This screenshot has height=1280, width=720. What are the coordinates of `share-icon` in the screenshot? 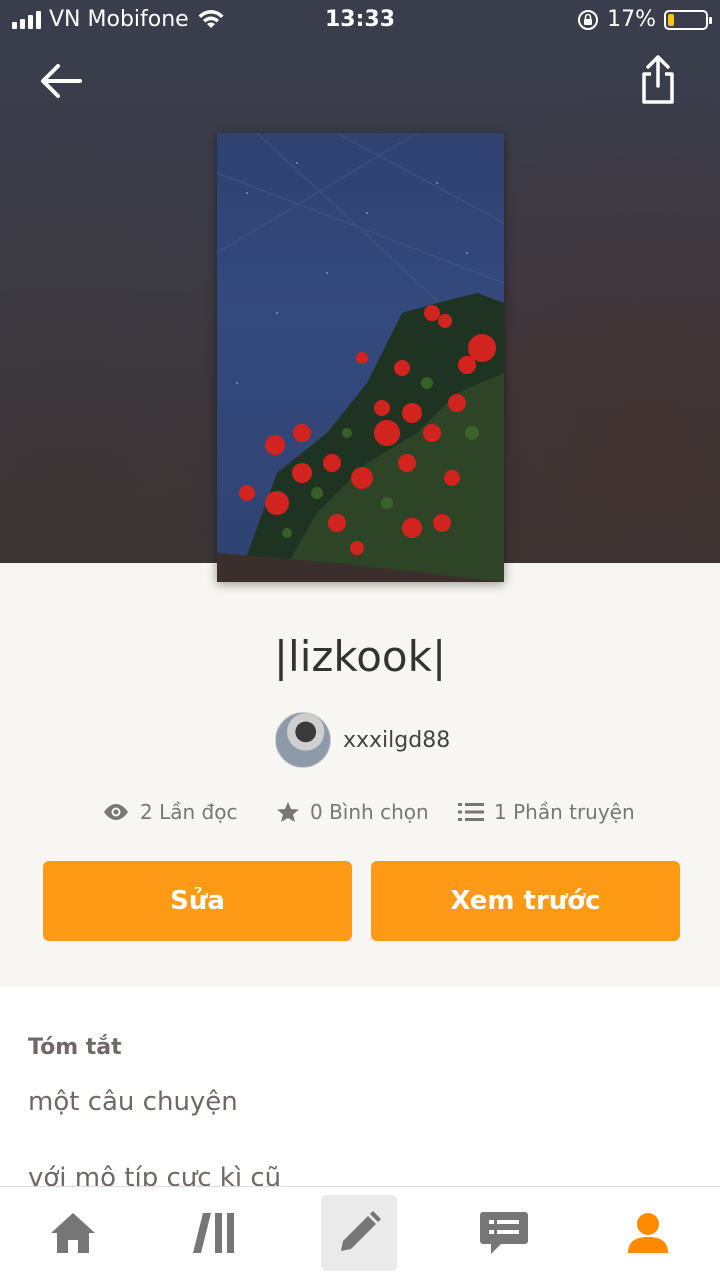 It's located at (658, 81).